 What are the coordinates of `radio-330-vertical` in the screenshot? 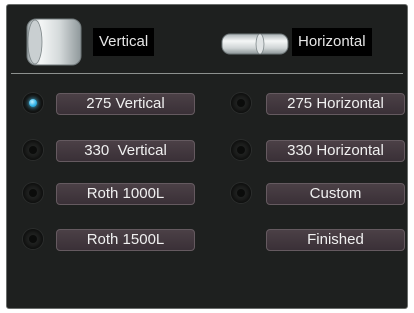 It's located at (33, 150).